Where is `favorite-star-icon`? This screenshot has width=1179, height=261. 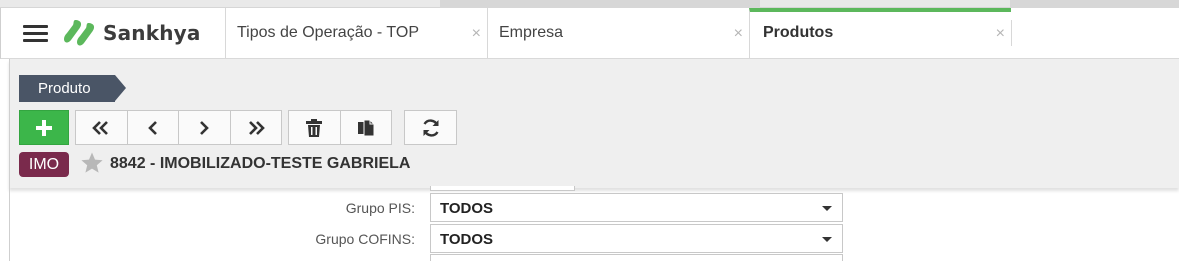
favorite-star-icon is located at coordinates (92, 163).